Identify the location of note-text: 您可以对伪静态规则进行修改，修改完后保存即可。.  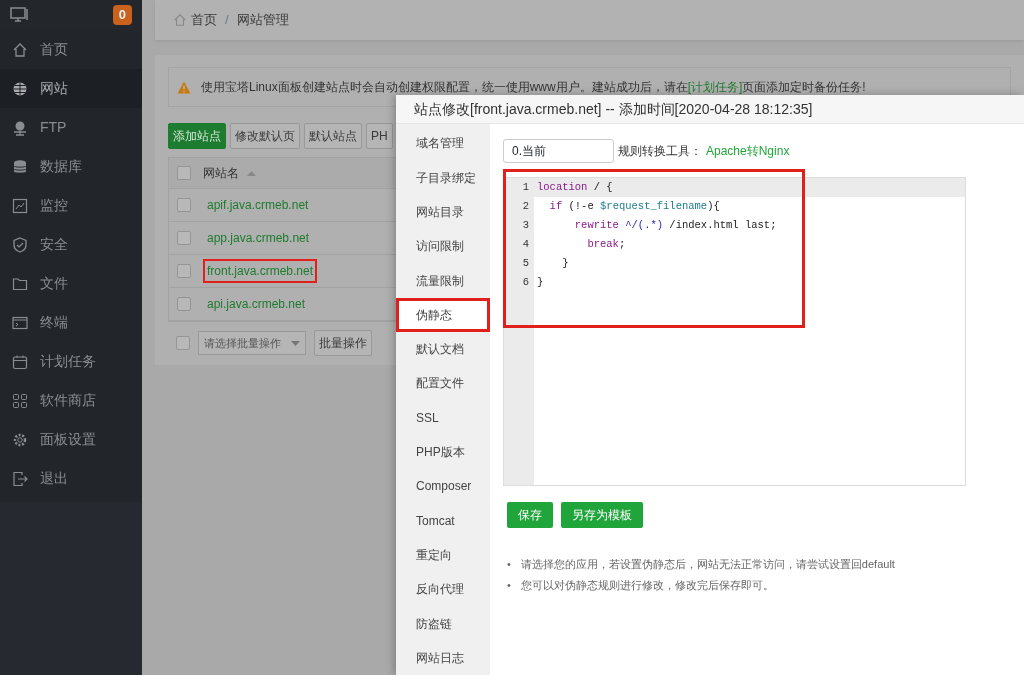
(647, 586).